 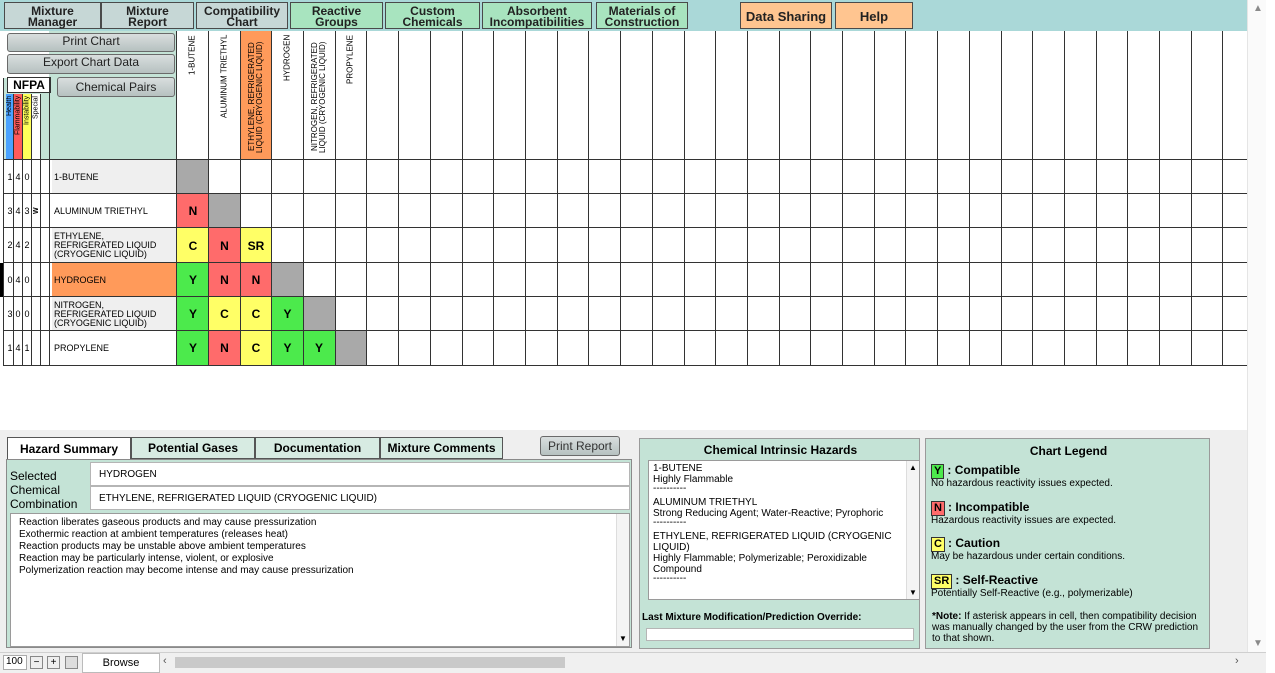 What do you see at coordinates (114, 280) in the screenshot?
I see `row-name-hydrogen: HYDROGEN` at bounding box center [114, 280].